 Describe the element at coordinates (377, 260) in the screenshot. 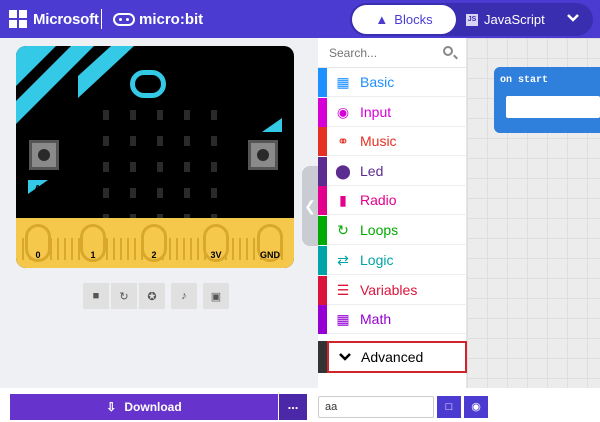

I see `category-label: Logic` at that location.